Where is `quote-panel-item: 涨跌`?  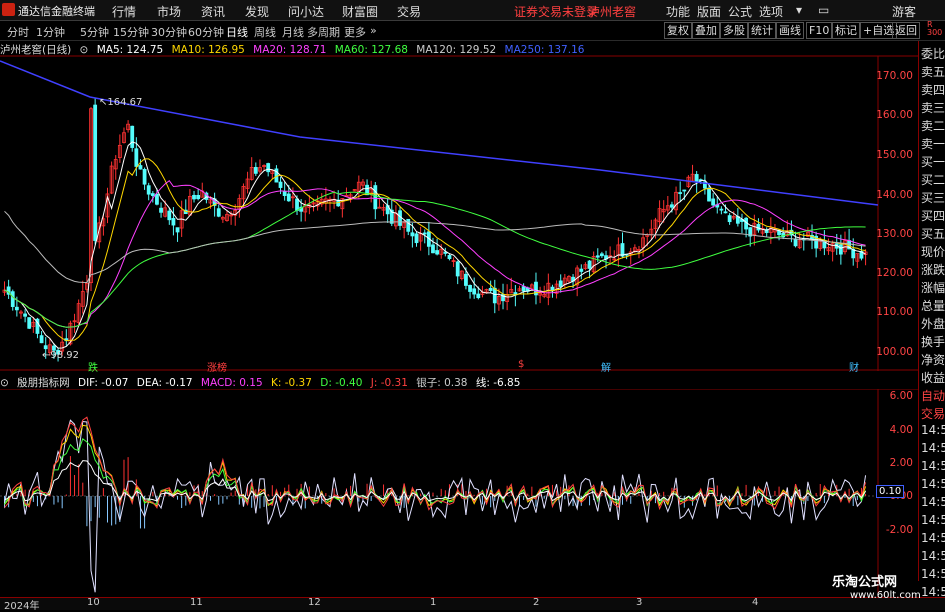
quote-panel-item: 涨跌 is located at coordinates (933, 269).